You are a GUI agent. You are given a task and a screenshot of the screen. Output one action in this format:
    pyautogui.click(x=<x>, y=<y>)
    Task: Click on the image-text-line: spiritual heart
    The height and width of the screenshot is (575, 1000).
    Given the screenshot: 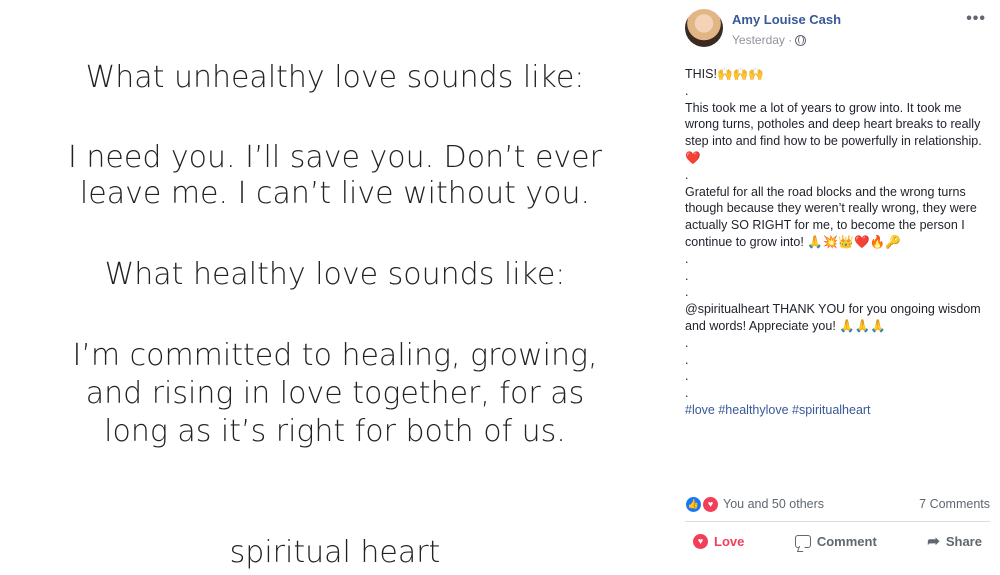 What is the action you would take?
    pyautogui.click(x=335, y=552)
    